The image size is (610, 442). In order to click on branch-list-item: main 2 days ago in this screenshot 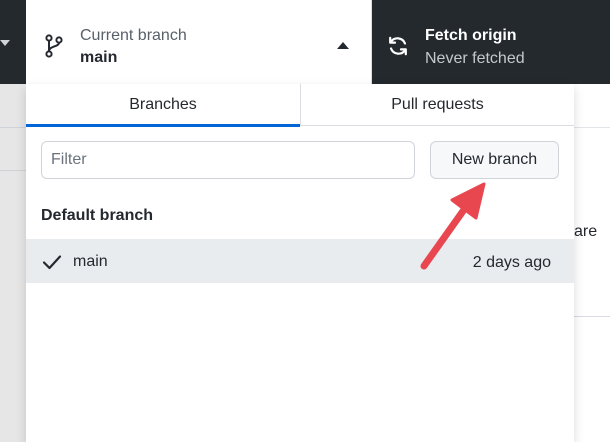, I will do `click(300, 261)`.